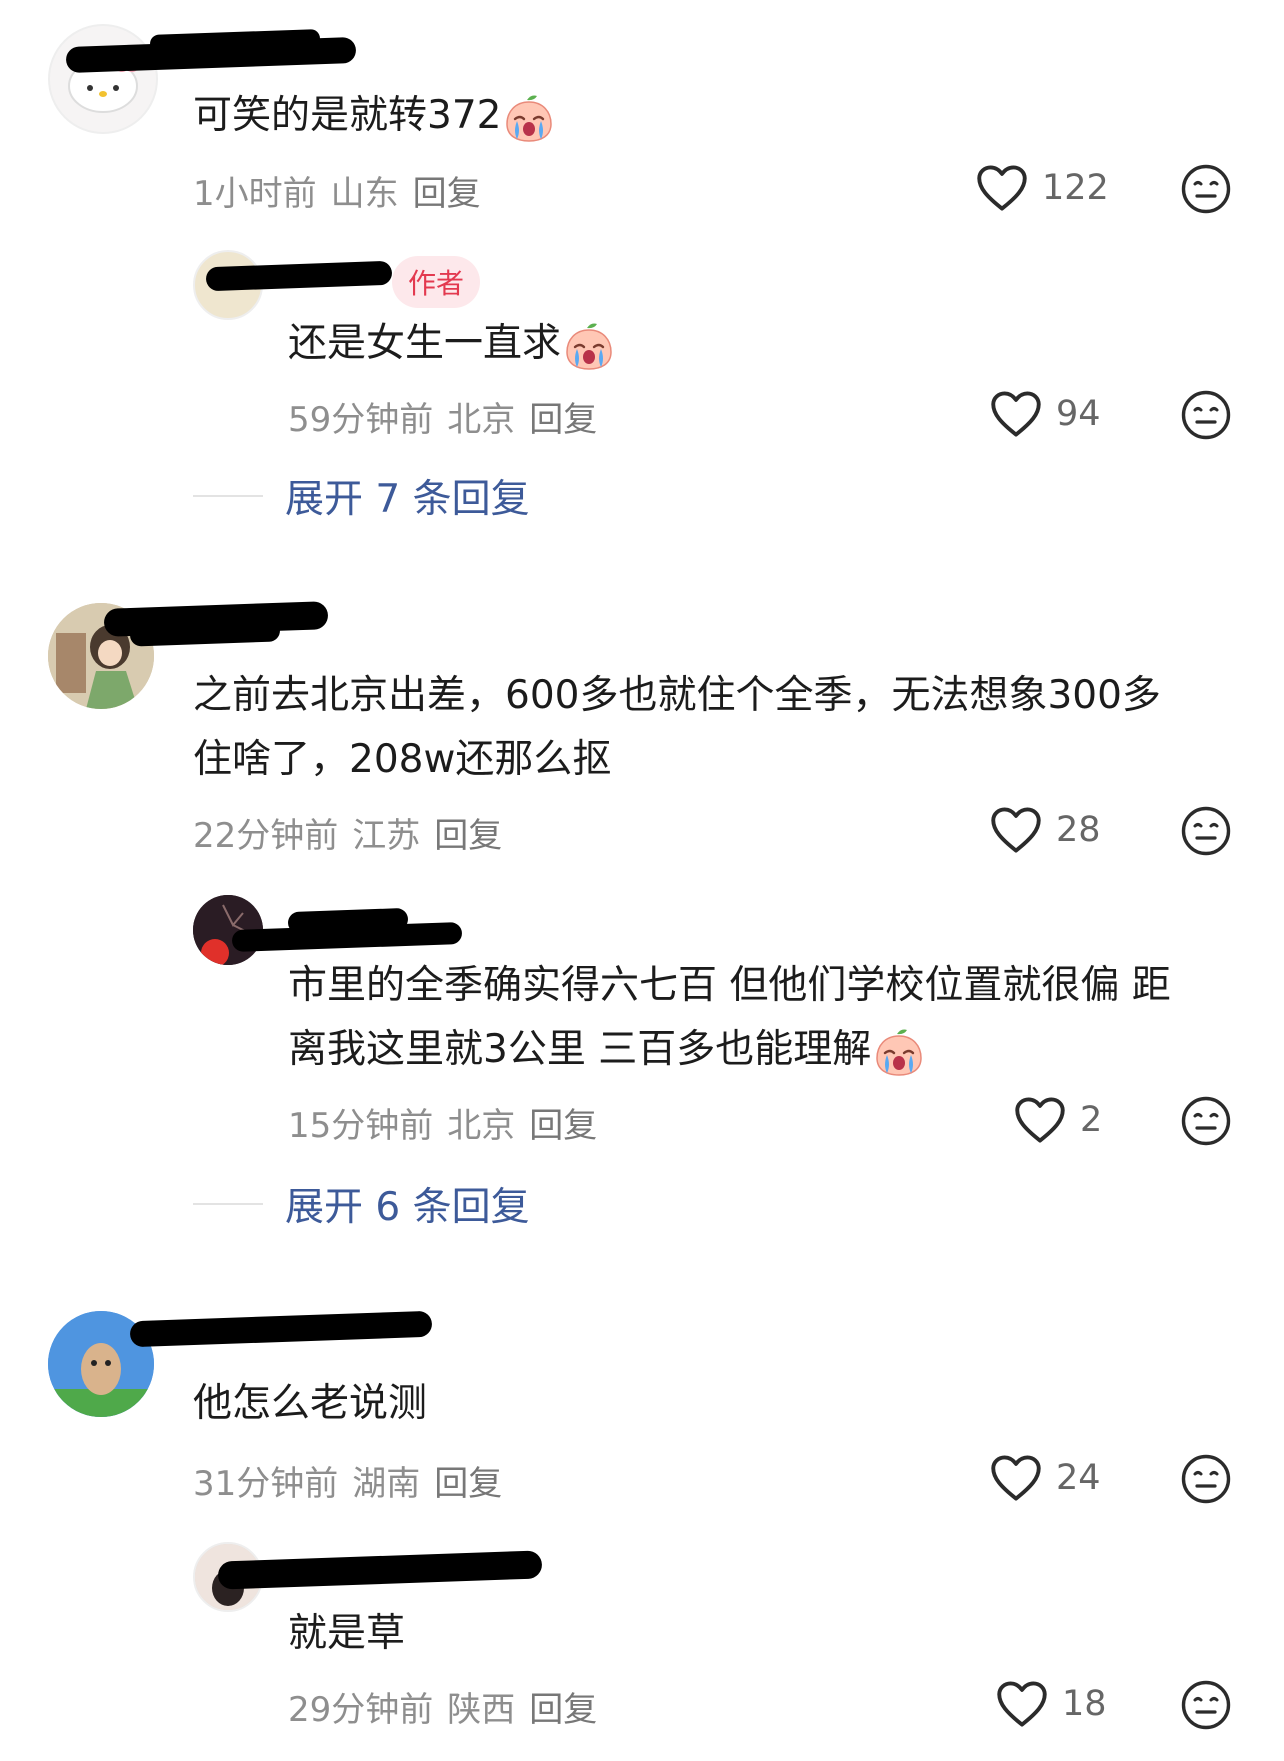 This screenshot has width=1284, height=1761. What do you see at coordinates (677, 695) in the screenshot?
I see `comment-text: 之前去北京出差，600多也就住个全季，无法想象300多` at bounding box center [677, 695].